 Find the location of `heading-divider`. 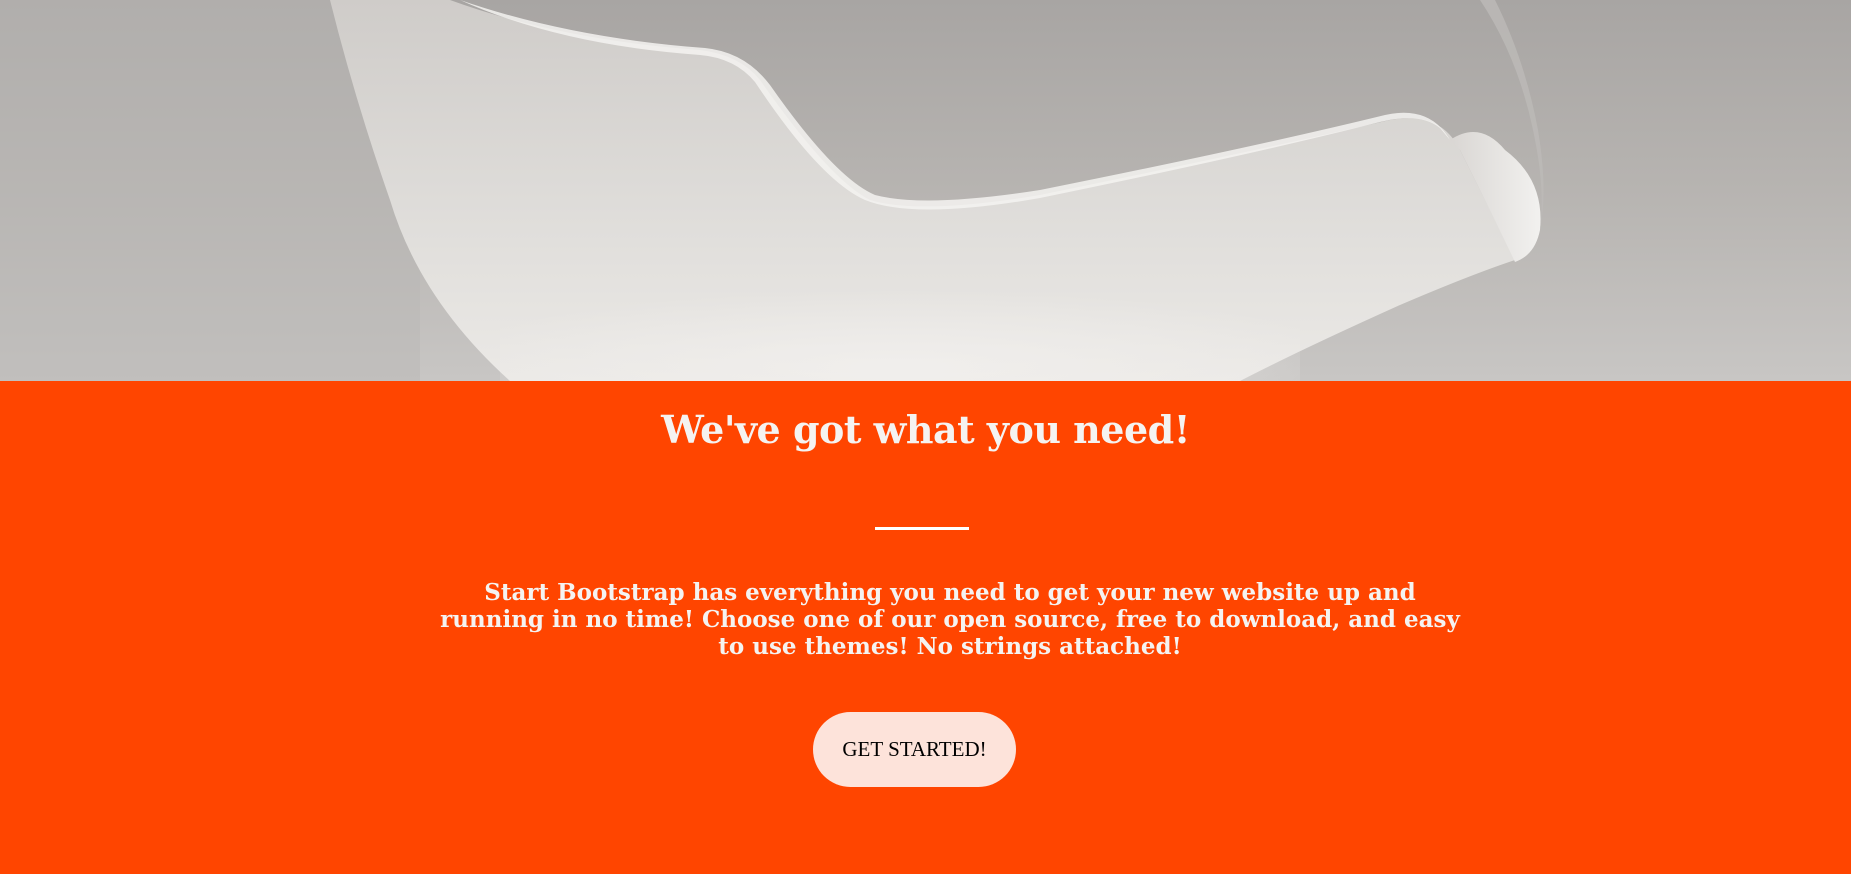

heading-divider is located at coordinates (922, 528).